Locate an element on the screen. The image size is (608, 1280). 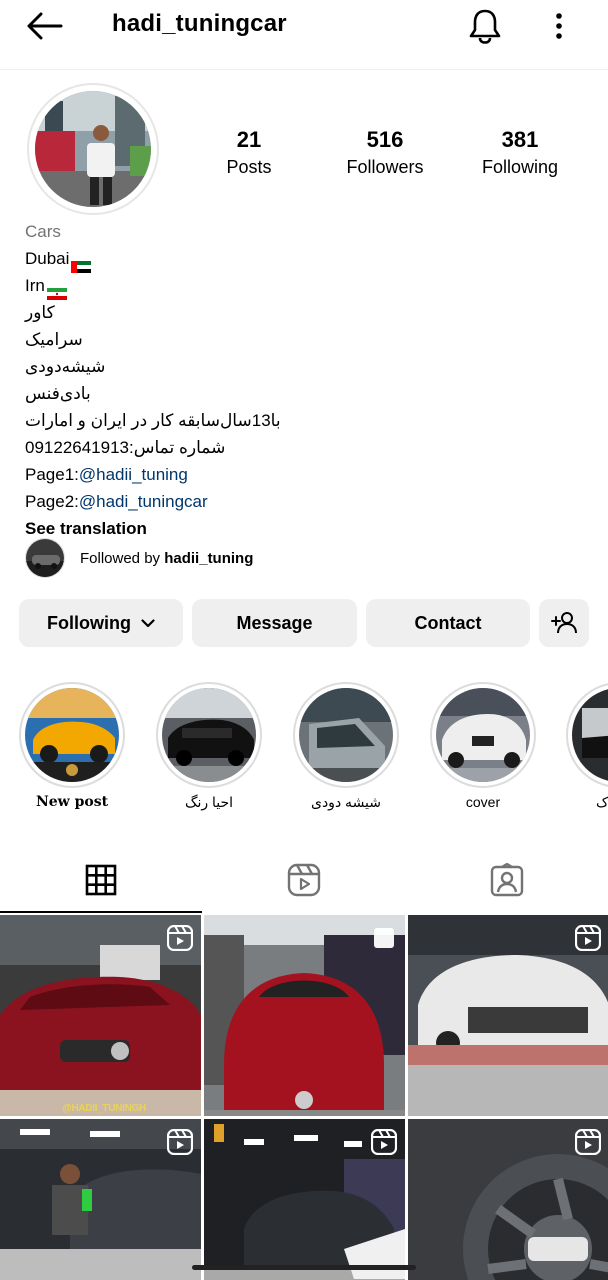
back-button is located at coordinates (44, 26).